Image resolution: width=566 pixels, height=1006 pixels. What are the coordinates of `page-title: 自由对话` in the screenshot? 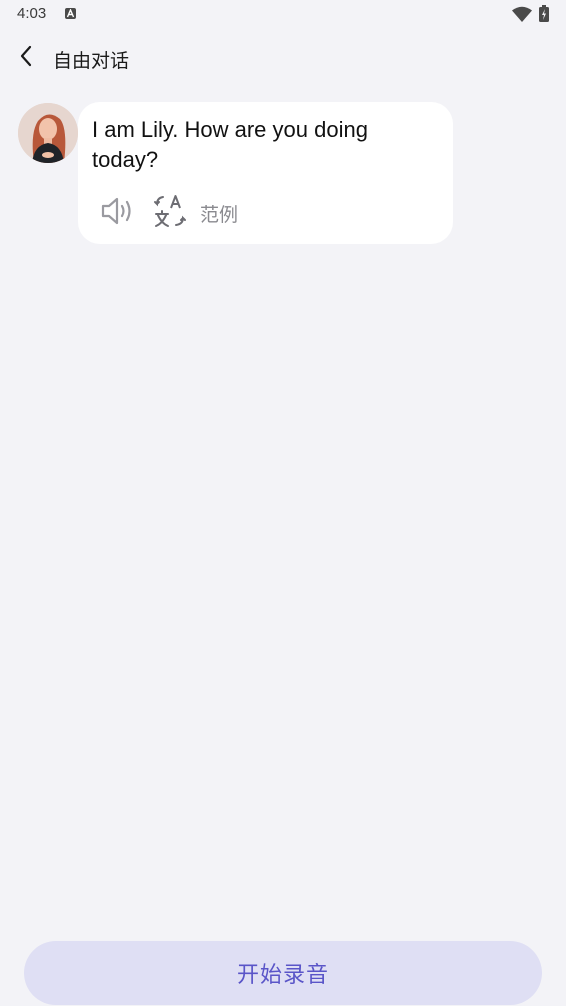 It's located at (91, 61).